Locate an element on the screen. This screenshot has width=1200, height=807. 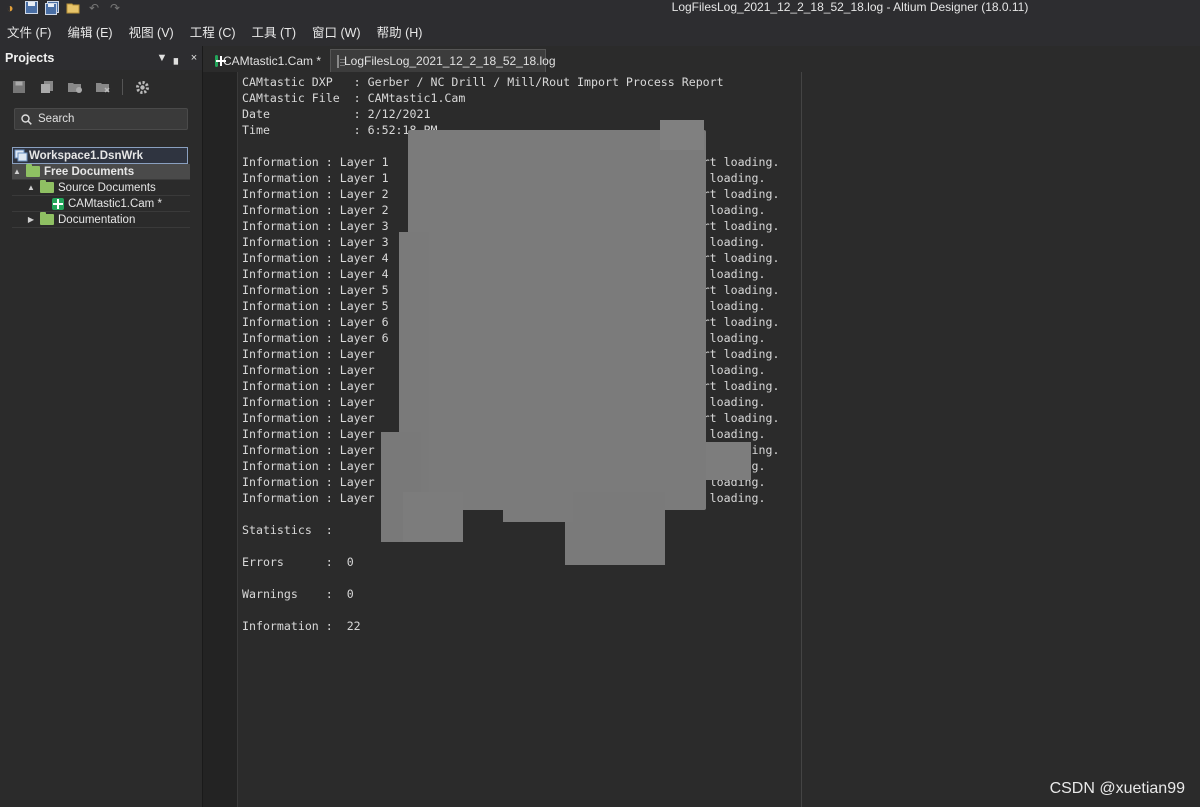
projects-panel-title: Projects is located at coordinates (30, 58).